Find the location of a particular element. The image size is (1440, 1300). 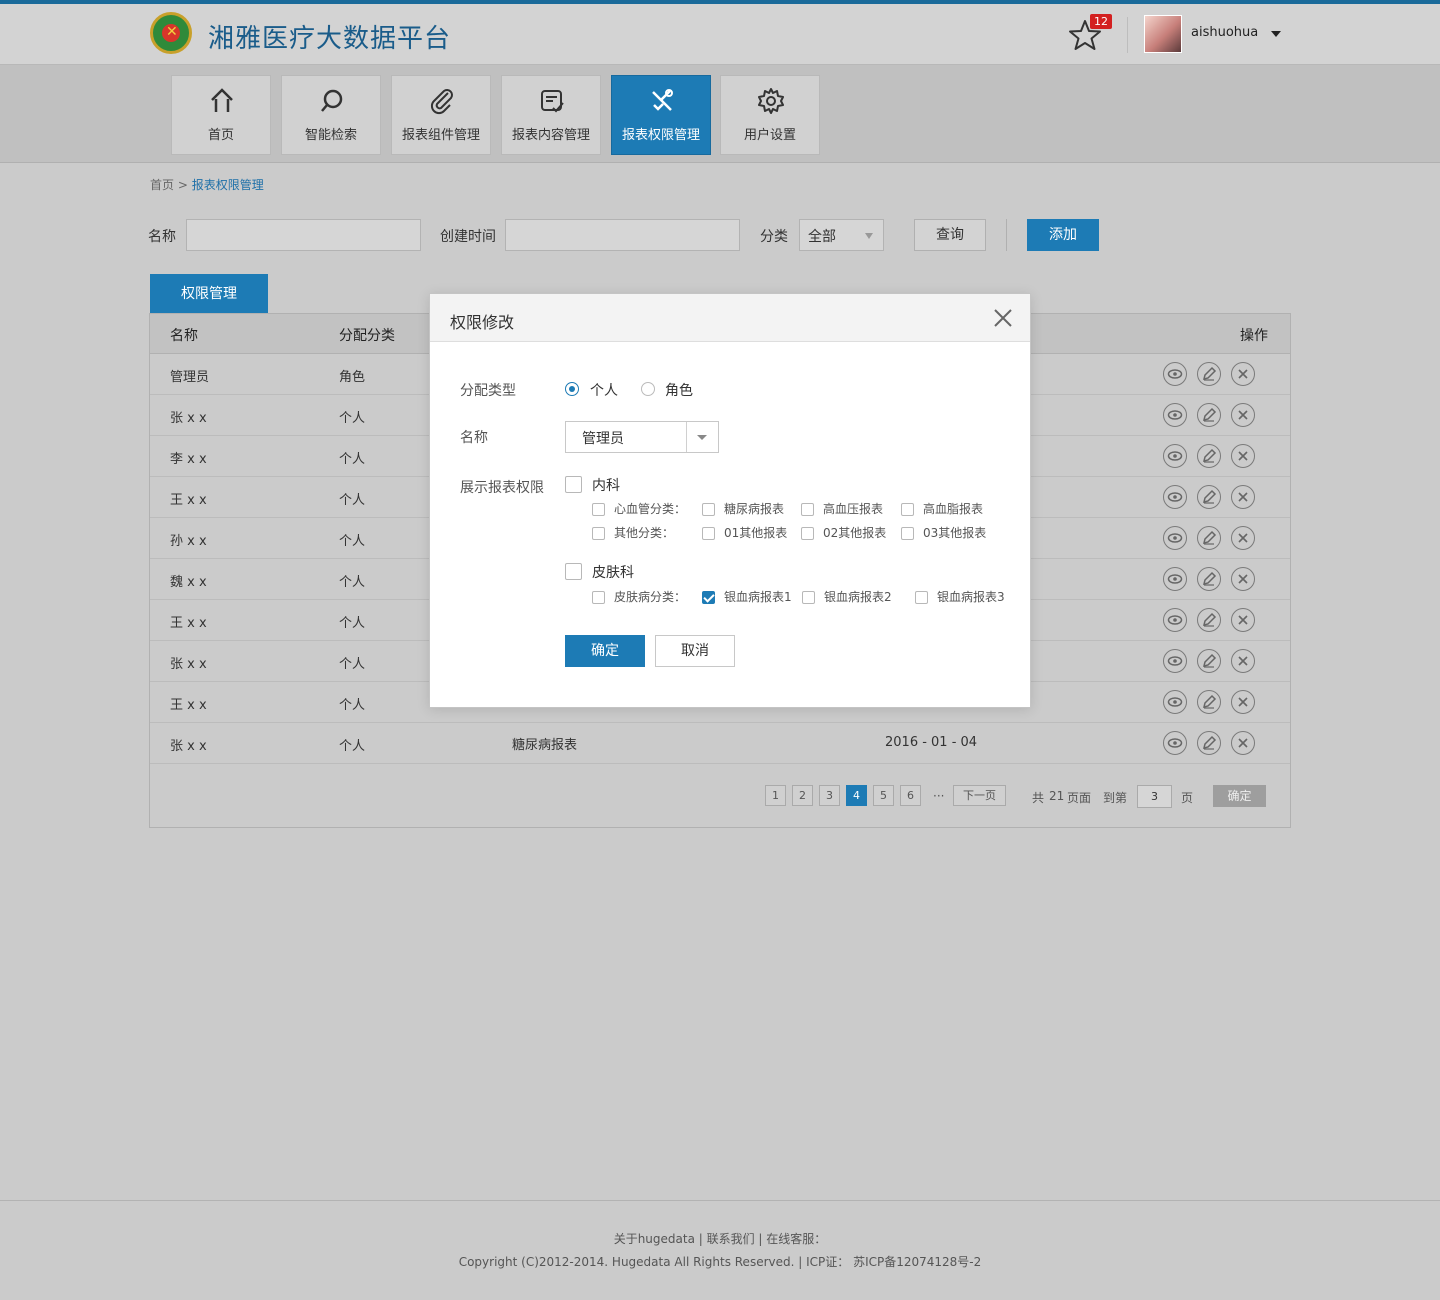

row-name: 孙 x x is located at coordinates (188, 541).